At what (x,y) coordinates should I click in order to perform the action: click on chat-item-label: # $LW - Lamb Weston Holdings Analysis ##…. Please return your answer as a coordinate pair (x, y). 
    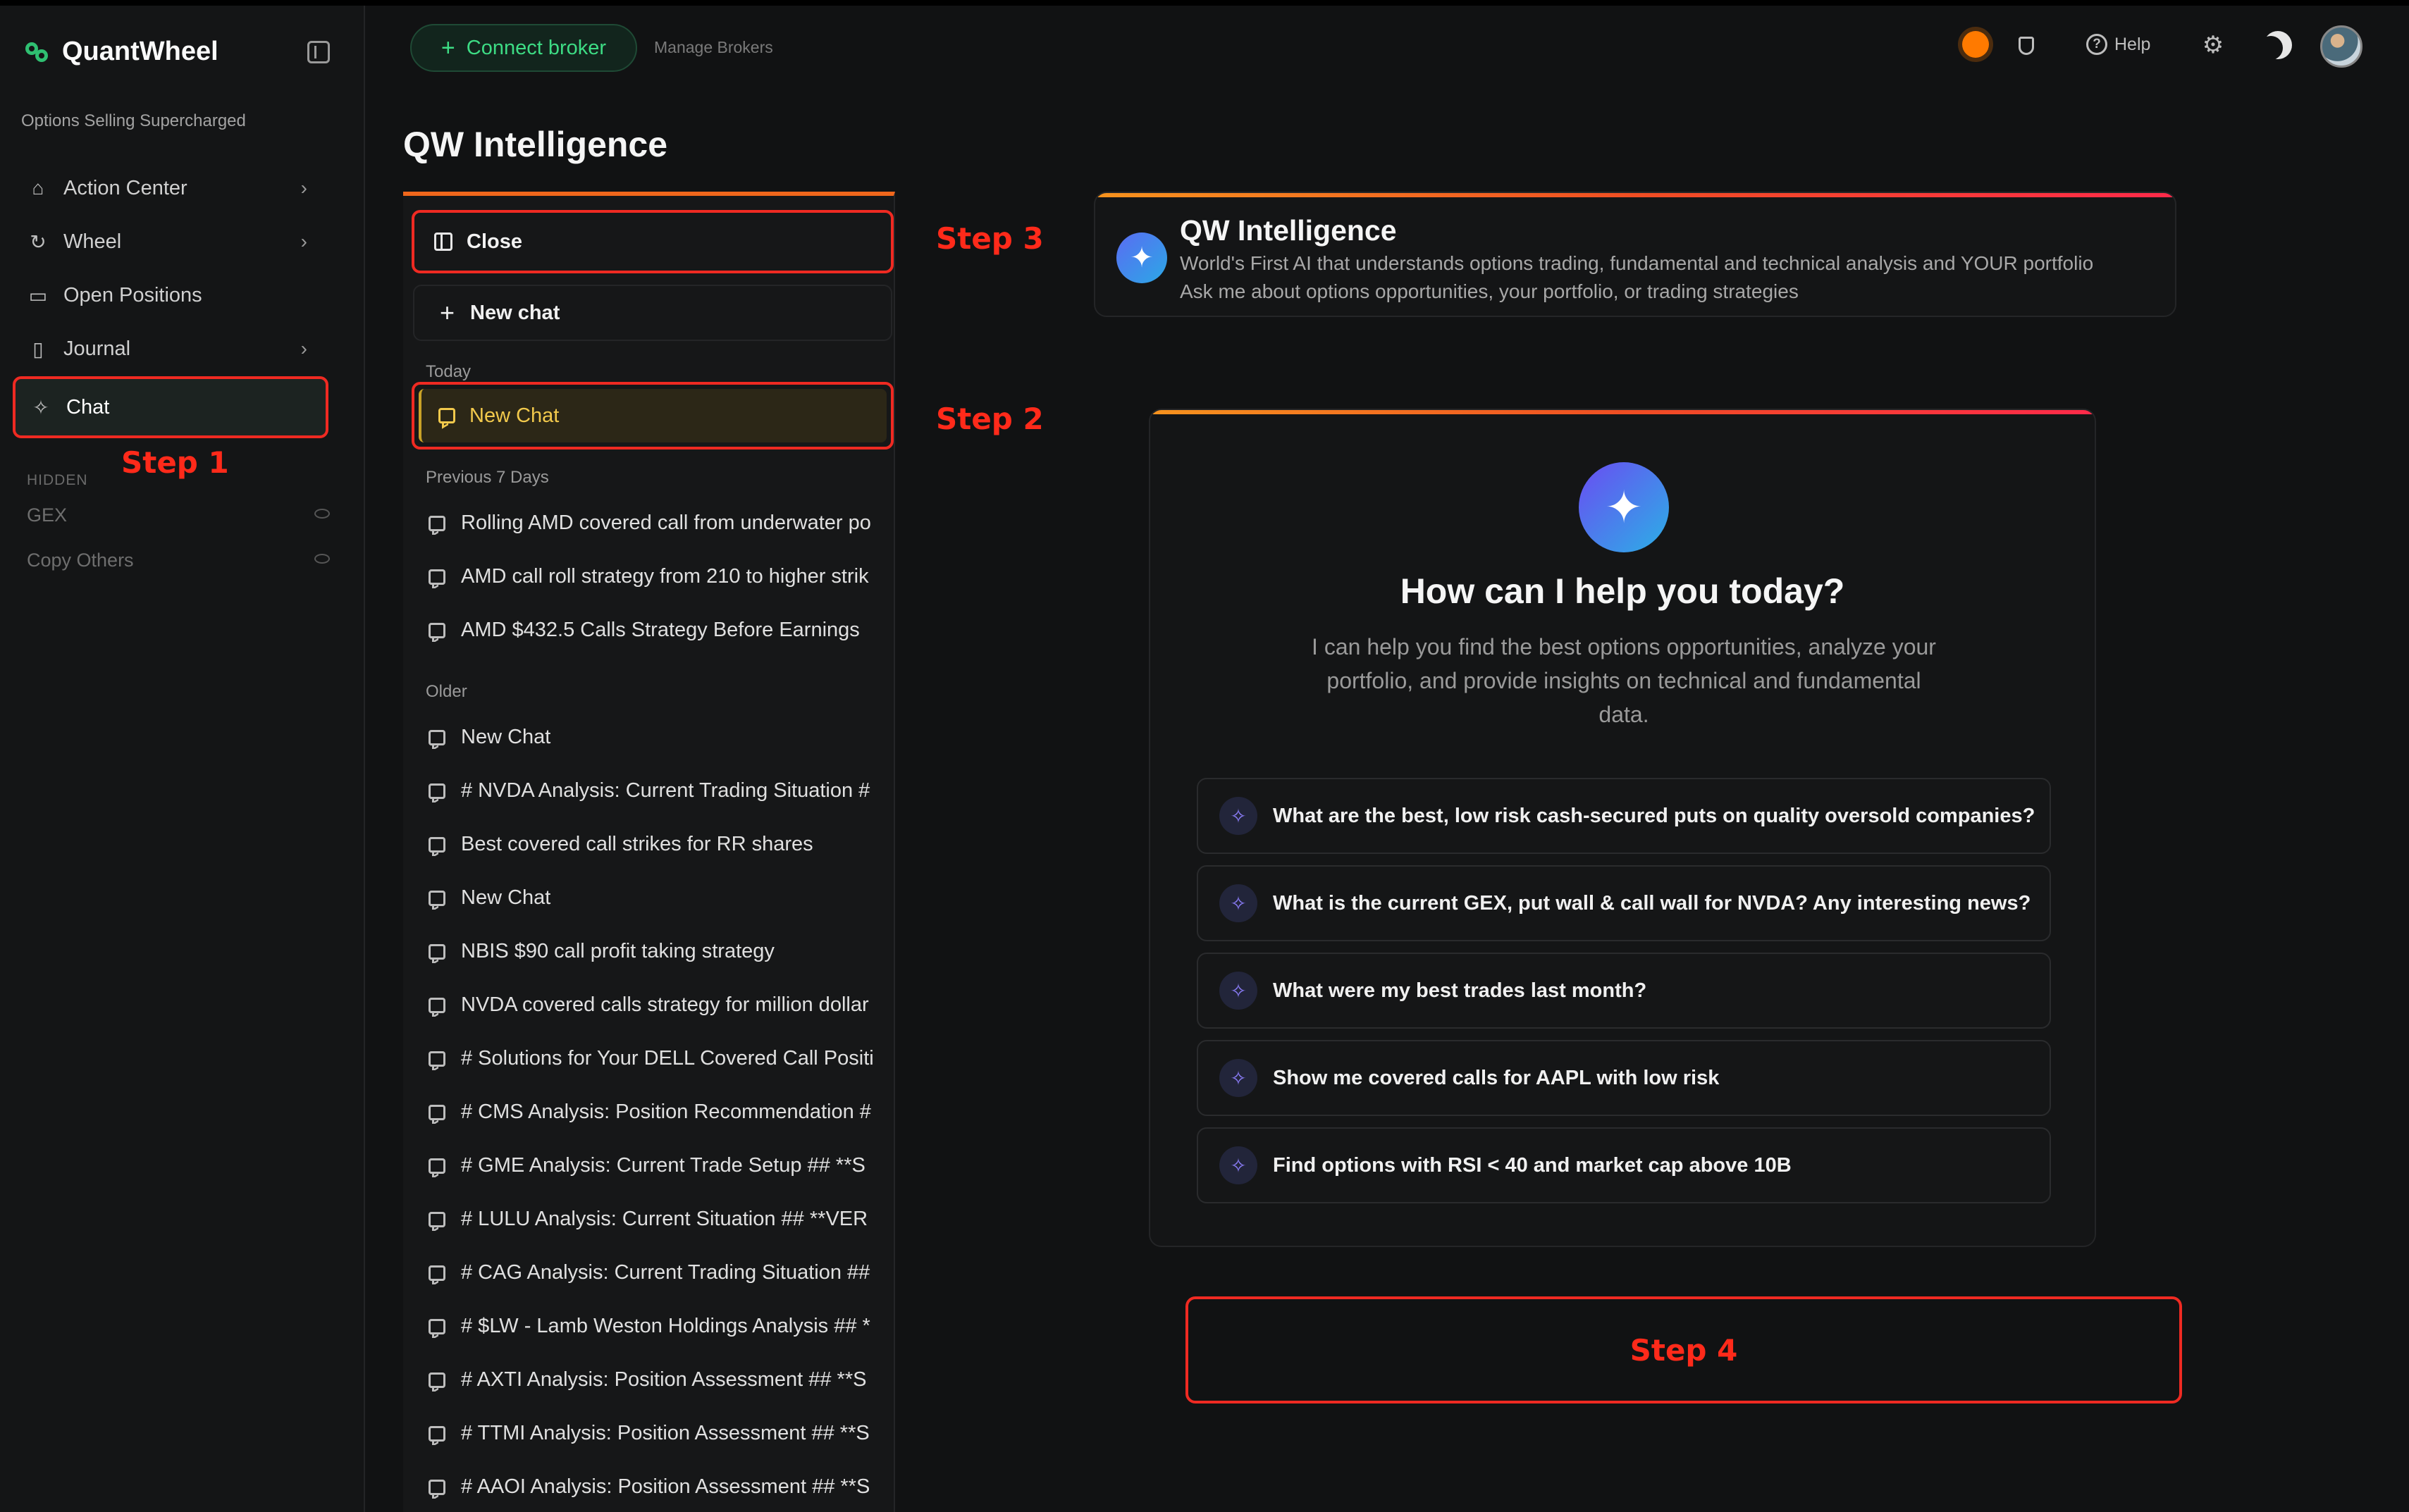
    Looking at the image, I should click on (665, 1326).